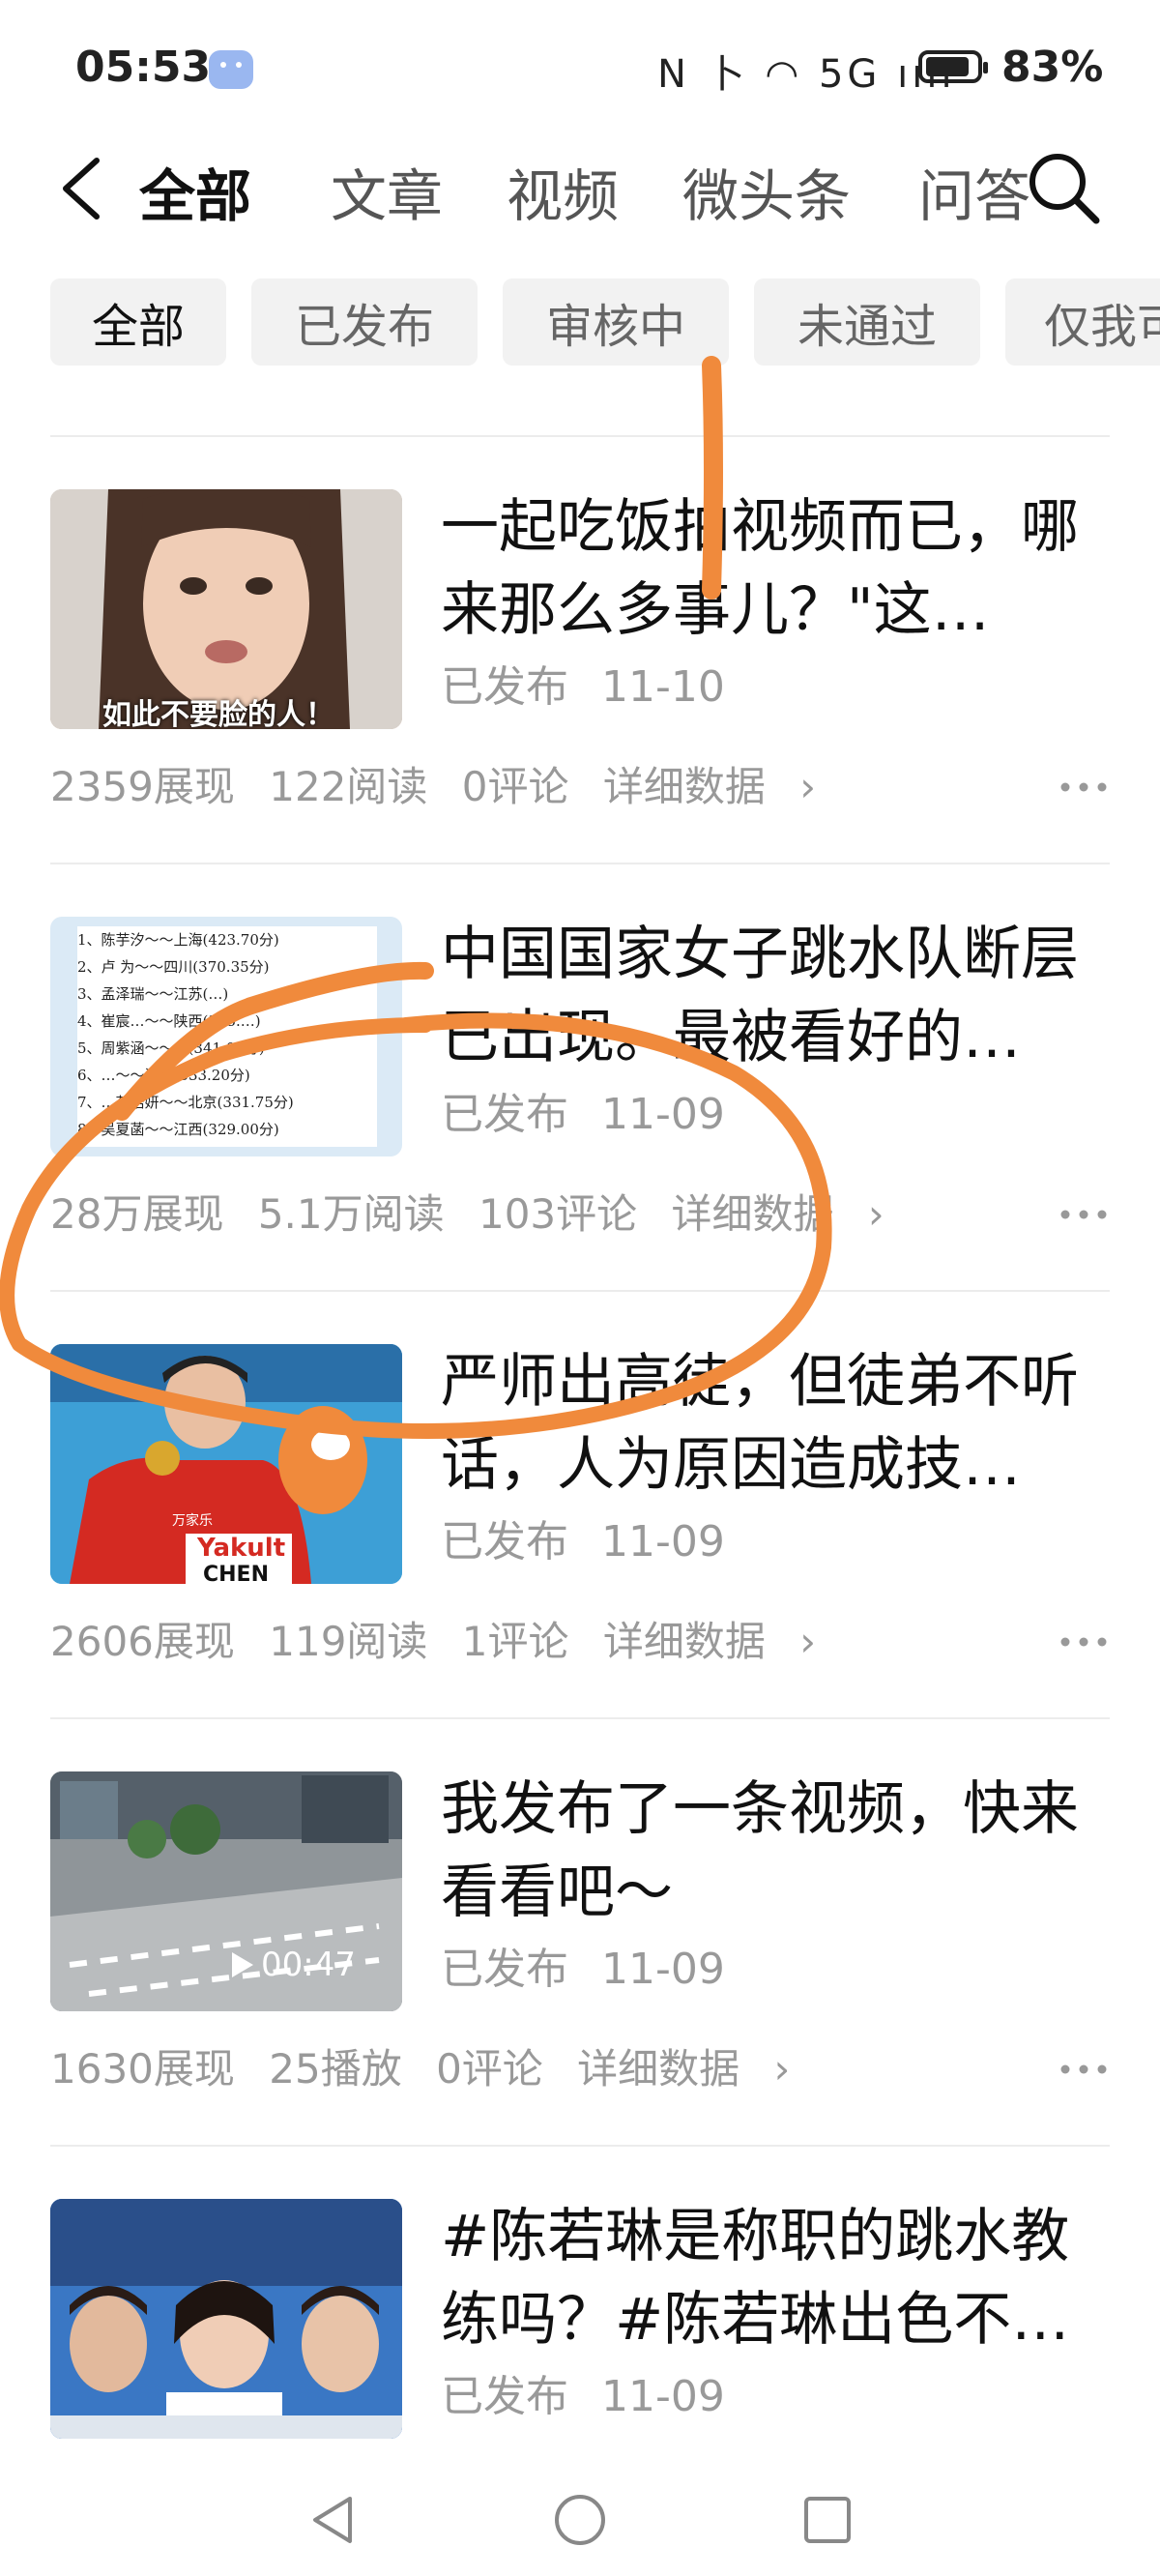 This screenshot has width=1160, height=2576. Describe the element at coordinates (236, 1573) in the screenshot. I see `athlete-name: CHEN` at that location.